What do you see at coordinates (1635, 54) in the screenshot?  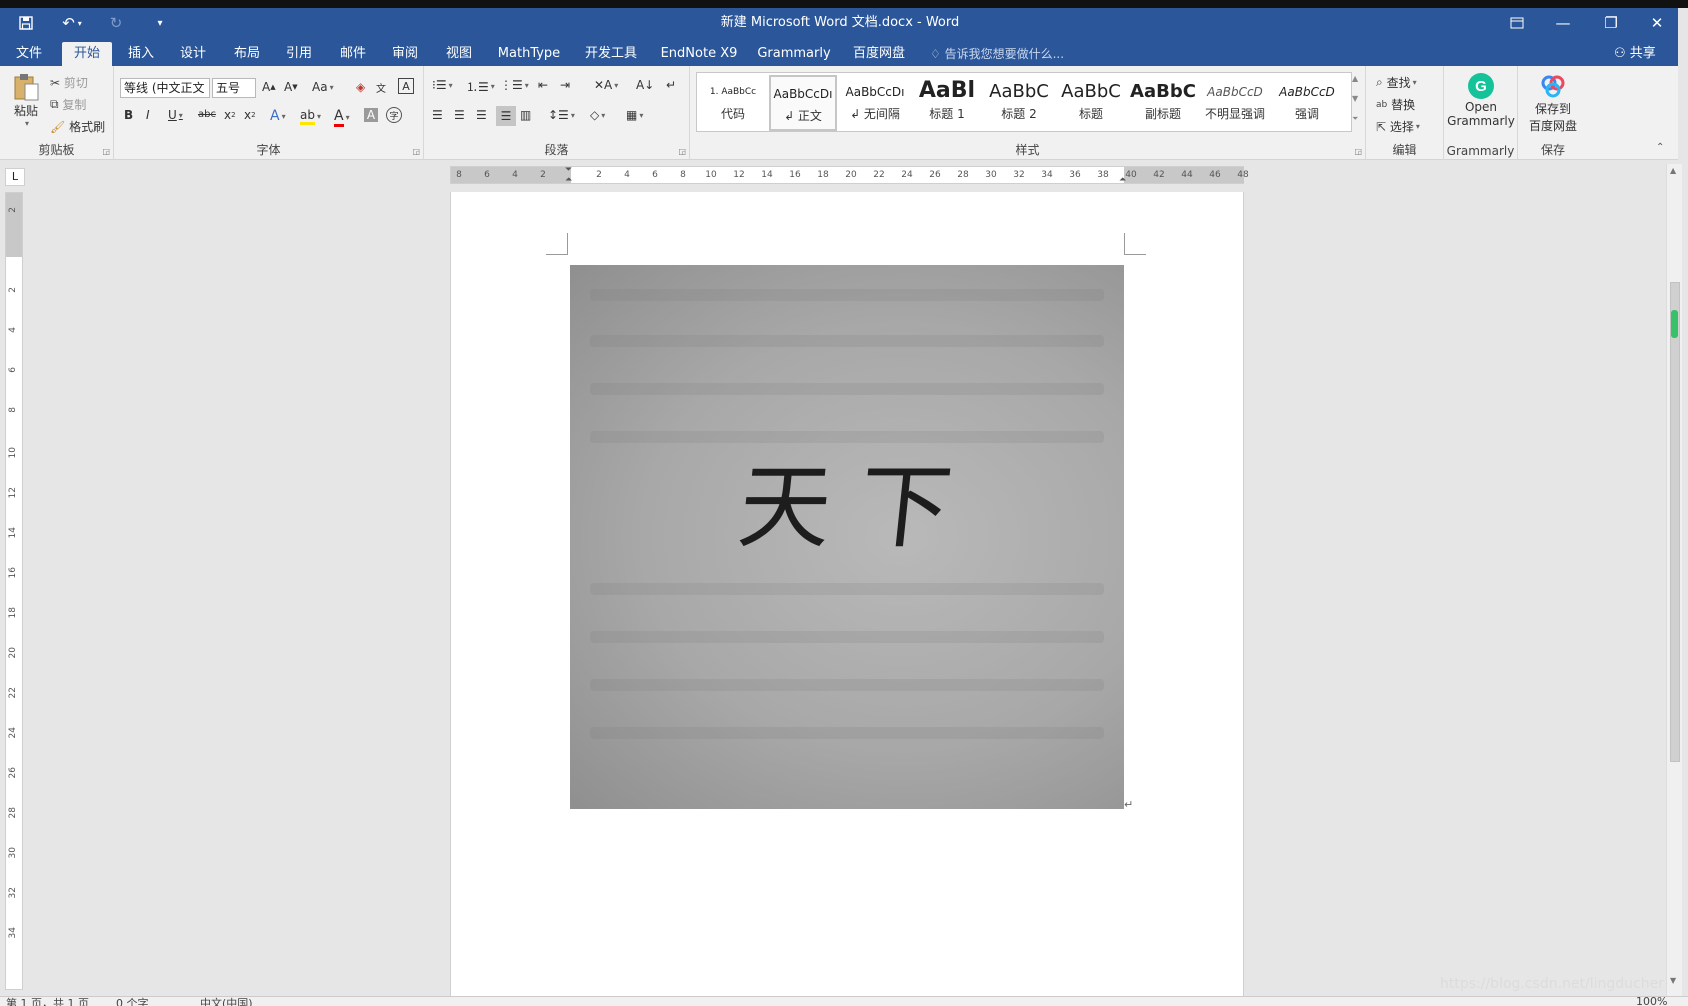 I see `share-button: ⚇ 共享` at bounding box center [1635, 54].